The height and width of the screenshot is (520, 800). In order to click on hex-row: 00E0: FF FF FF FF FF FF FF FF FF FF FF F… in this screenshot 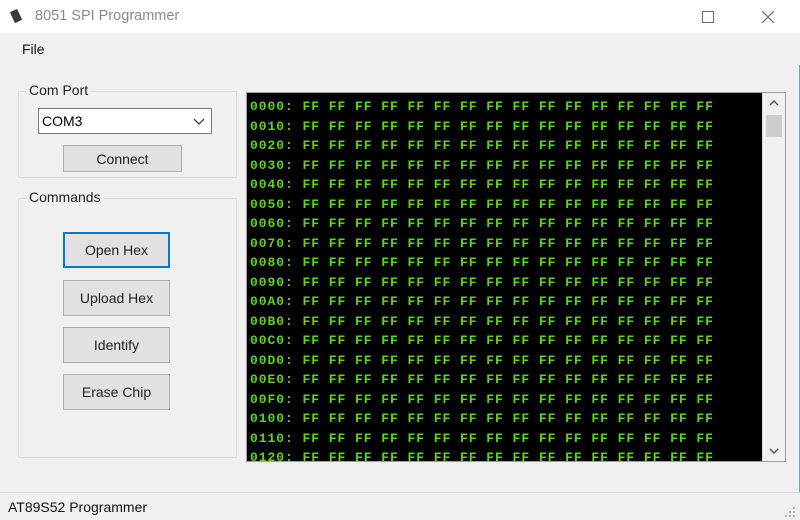, I will do `click(482, 380)`.